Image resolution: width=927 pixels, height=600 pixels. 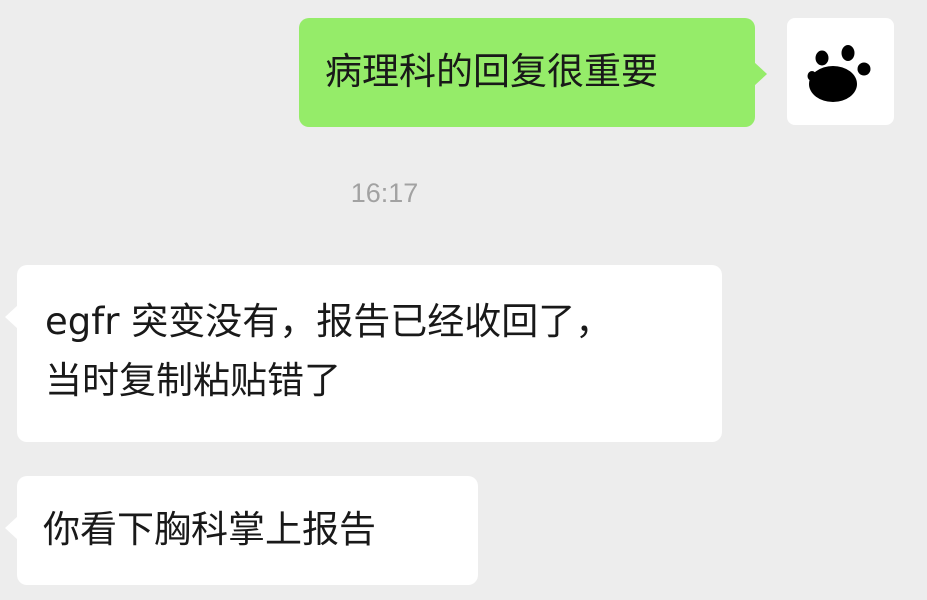 I want to click on message-bubble-outgoing: 病理科的回复很重要, so click(x=533, y=72).